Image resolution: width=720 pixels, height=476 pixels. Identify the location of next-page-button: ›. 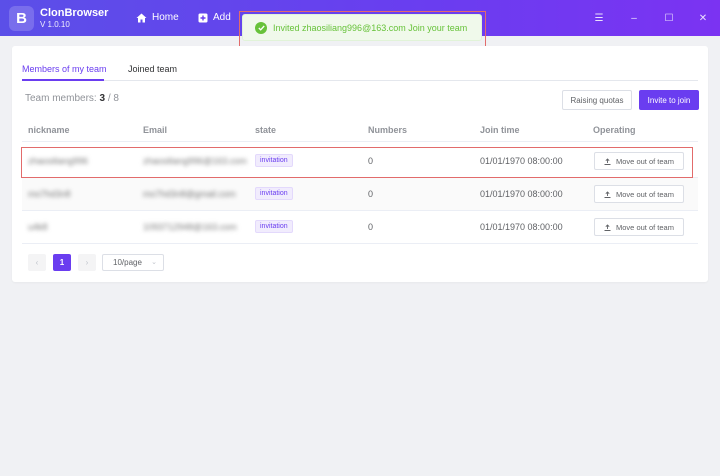
(87, 262).